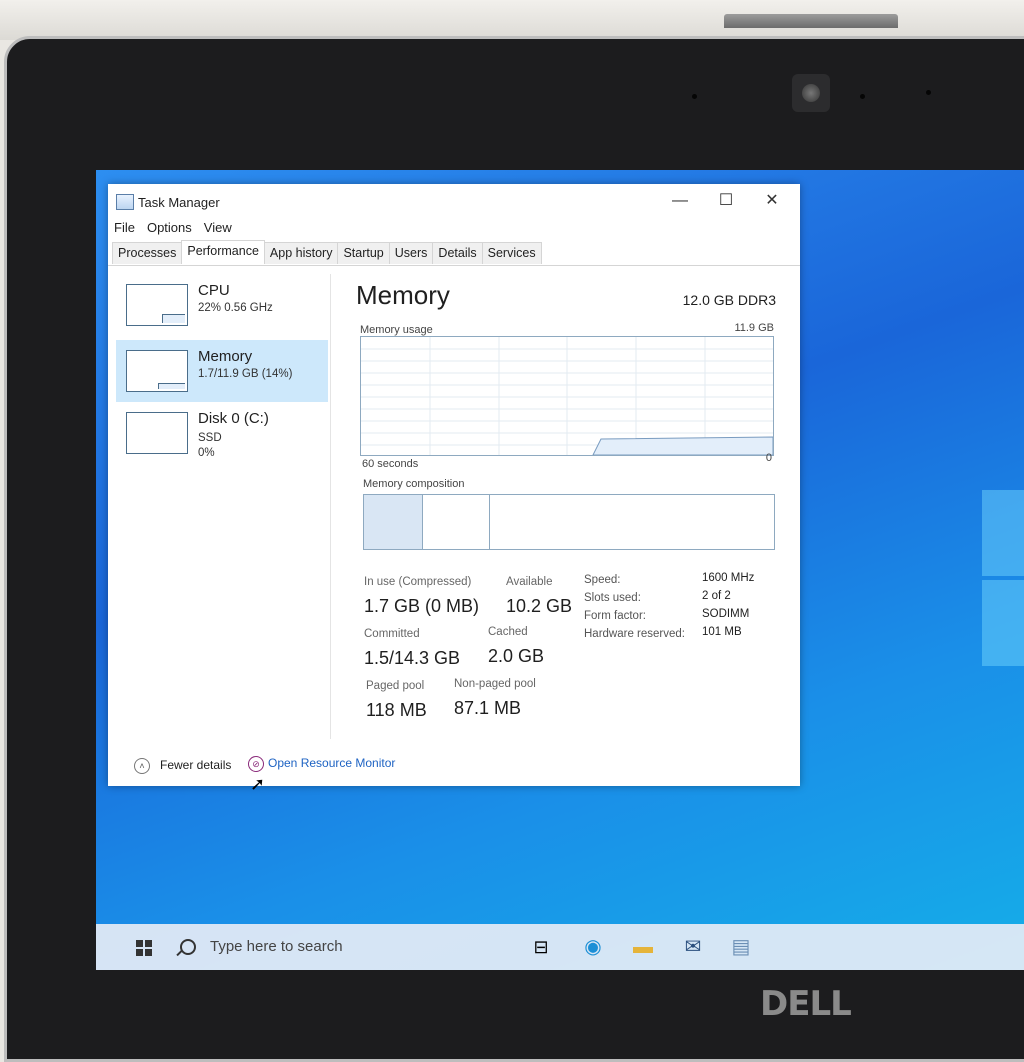  I want to click on windows-wallpaper-logo, so click(999, 570).